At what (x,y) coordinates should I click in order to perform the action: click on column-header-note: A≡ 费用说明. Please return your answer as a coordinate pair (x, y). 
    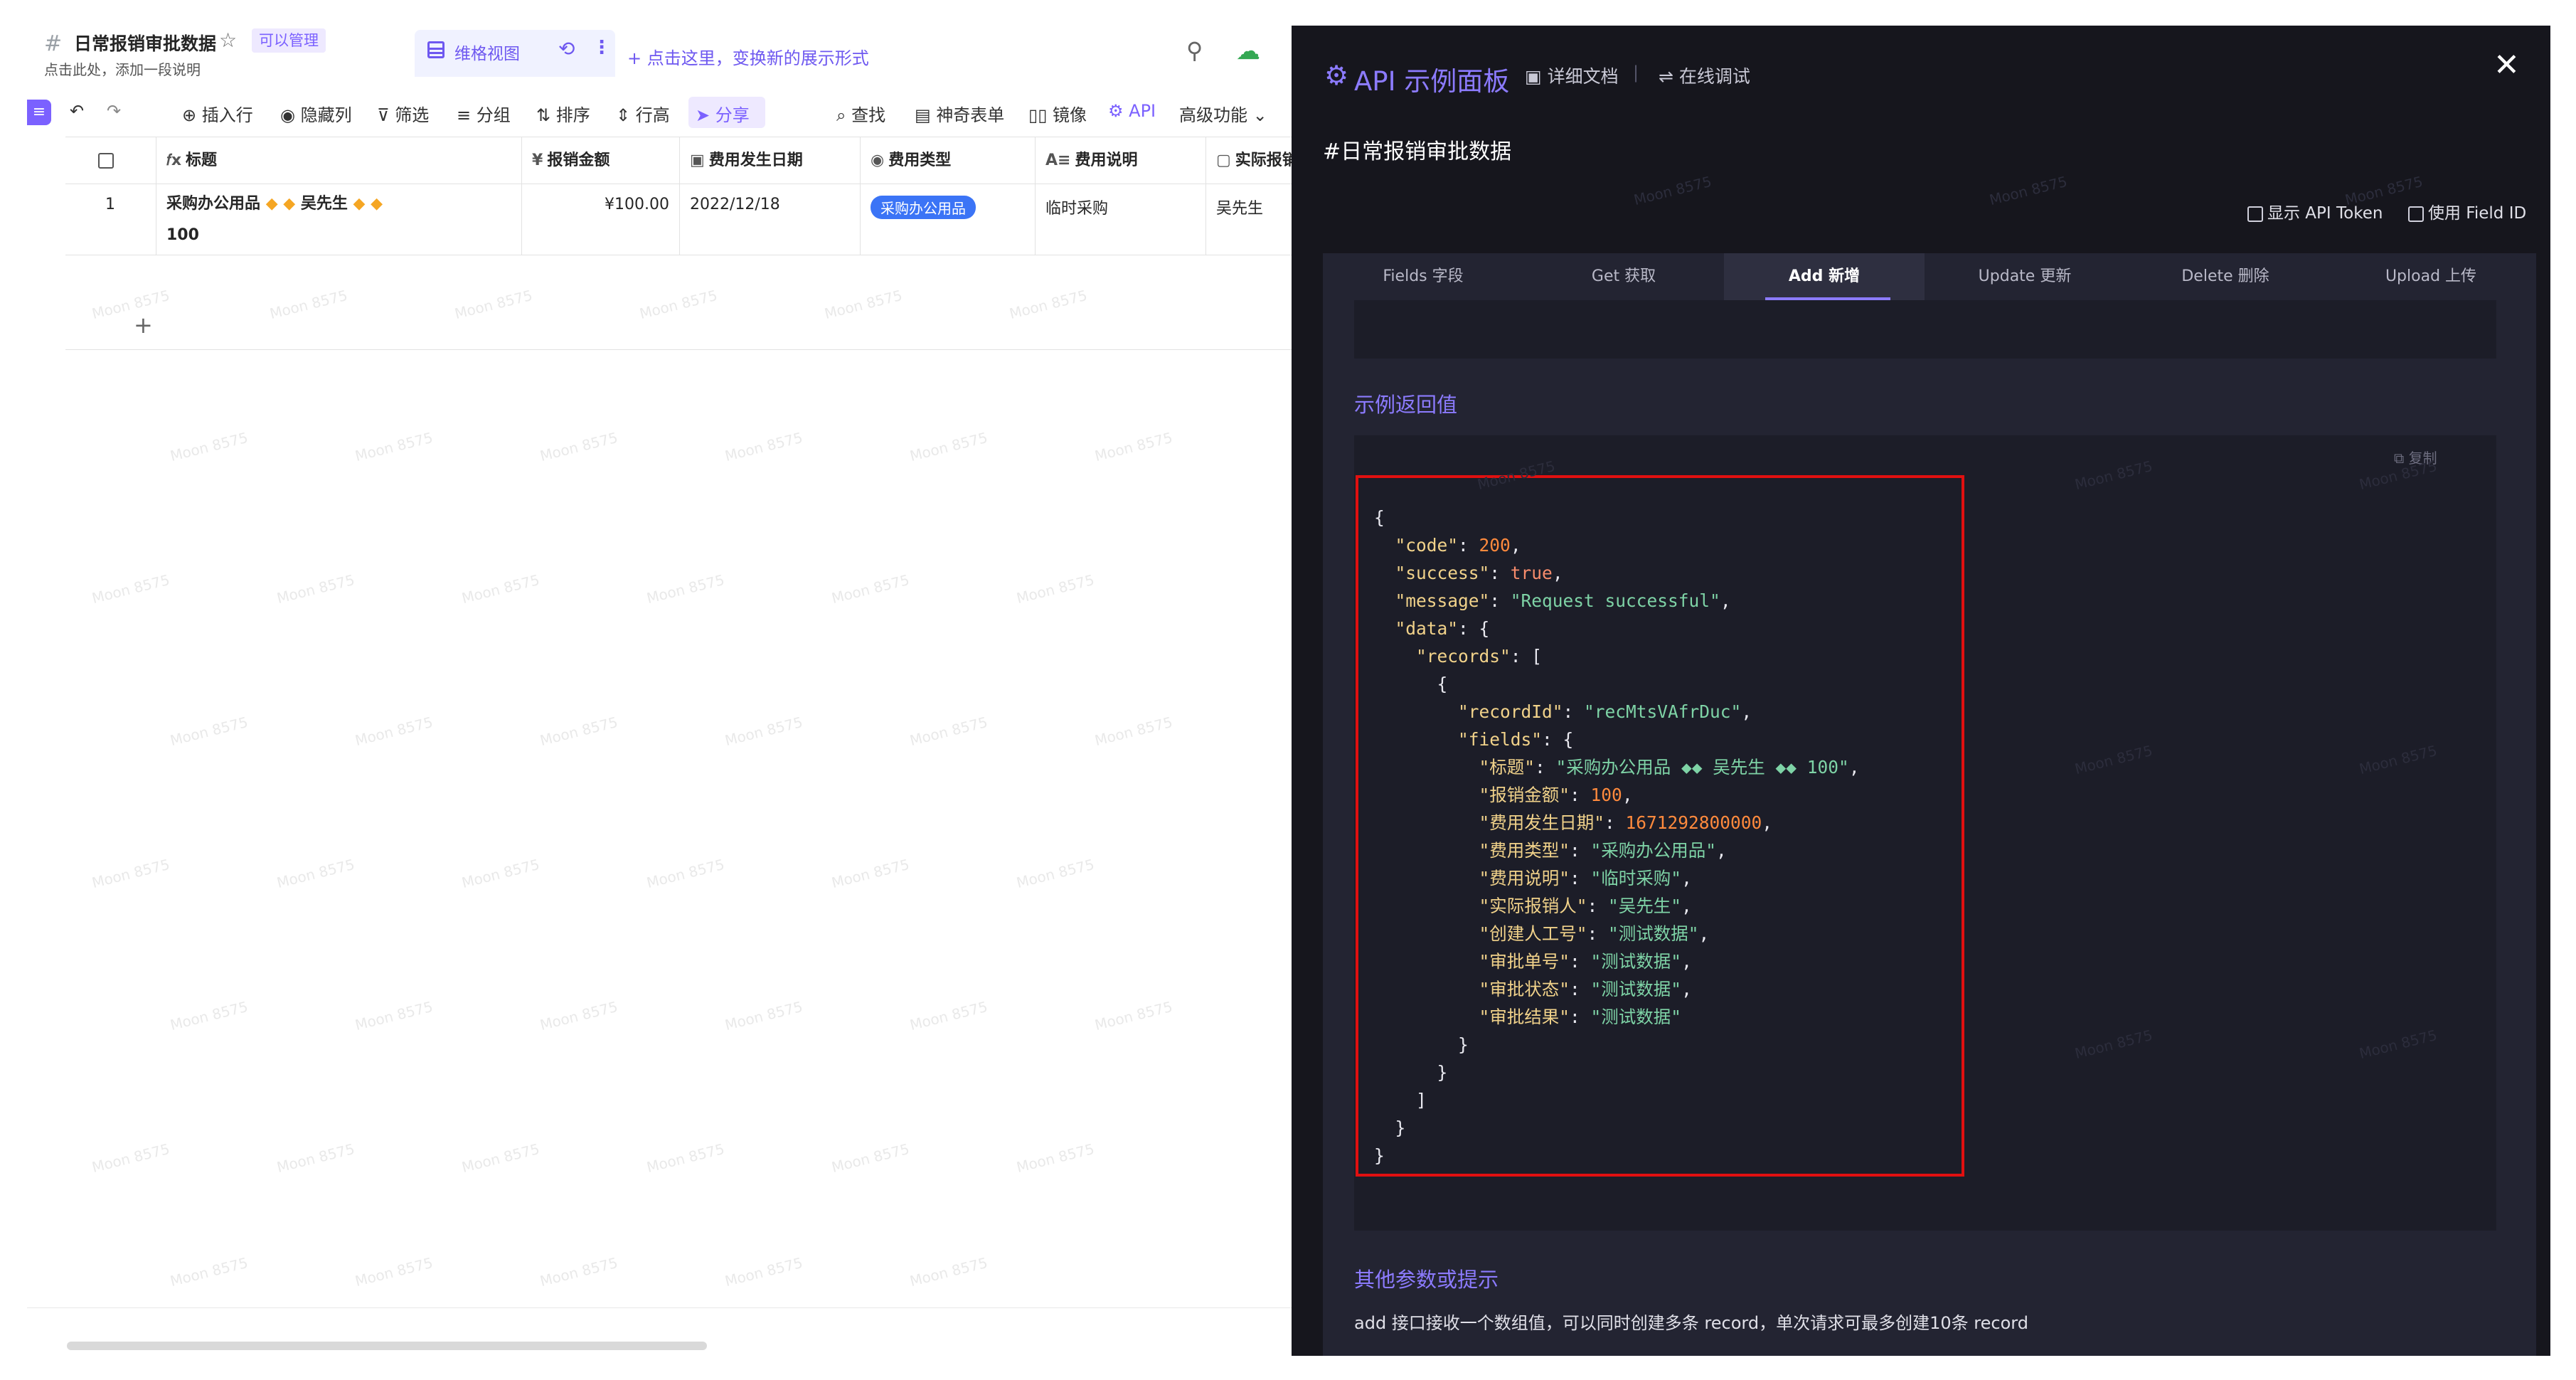
    Looking at the image, I should click on (1121, 160).